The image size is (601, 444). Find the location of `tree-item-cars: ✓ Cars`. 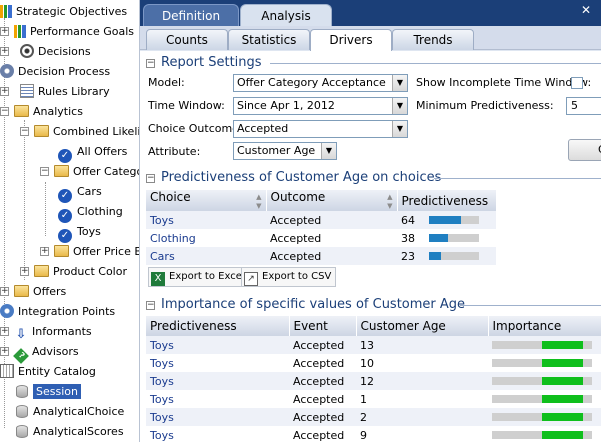

tree-item-cars: ✓ Cars is located at coordinates (80, 192).